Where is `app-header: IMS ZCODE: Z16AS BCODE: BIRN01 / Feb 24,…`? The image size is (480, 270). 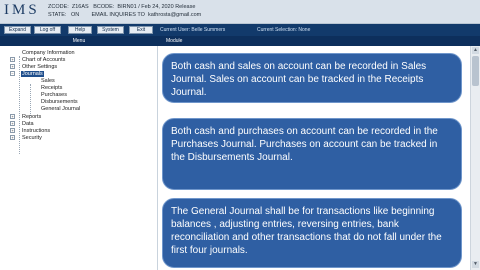 app-header: IMS ZCODE: Z16AS BCODE: BIRN01 / Feb 24,… is located at coordinates (240, 12).